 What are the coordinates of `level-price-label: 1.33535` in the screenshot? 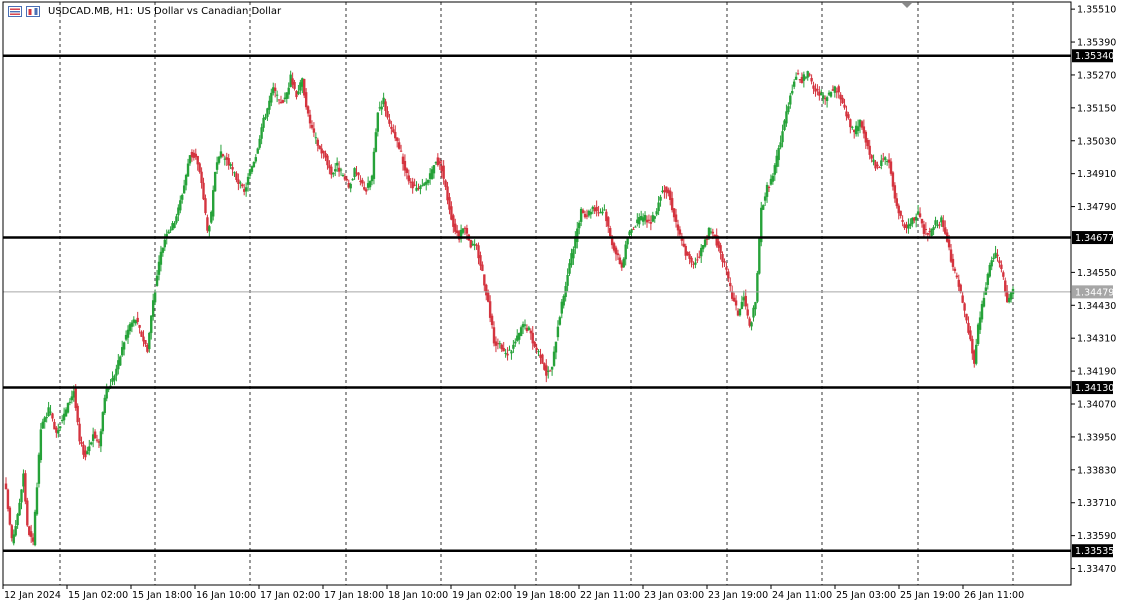 It's located at (1094, 551).